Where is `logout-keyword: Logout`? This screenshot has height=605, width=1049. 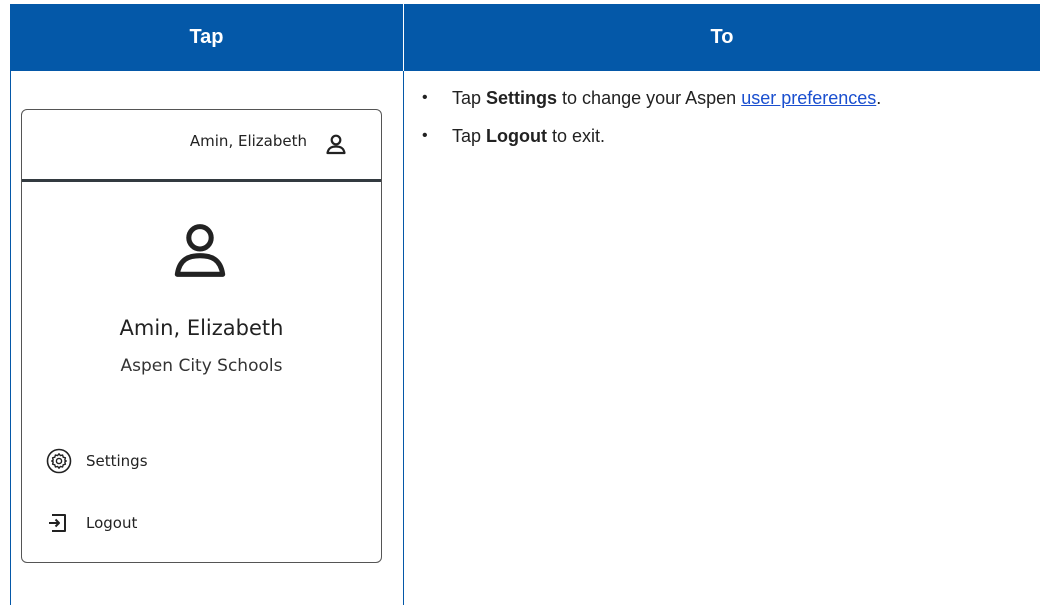 logout-keyword: Logout is located at coordinates (517, 136).